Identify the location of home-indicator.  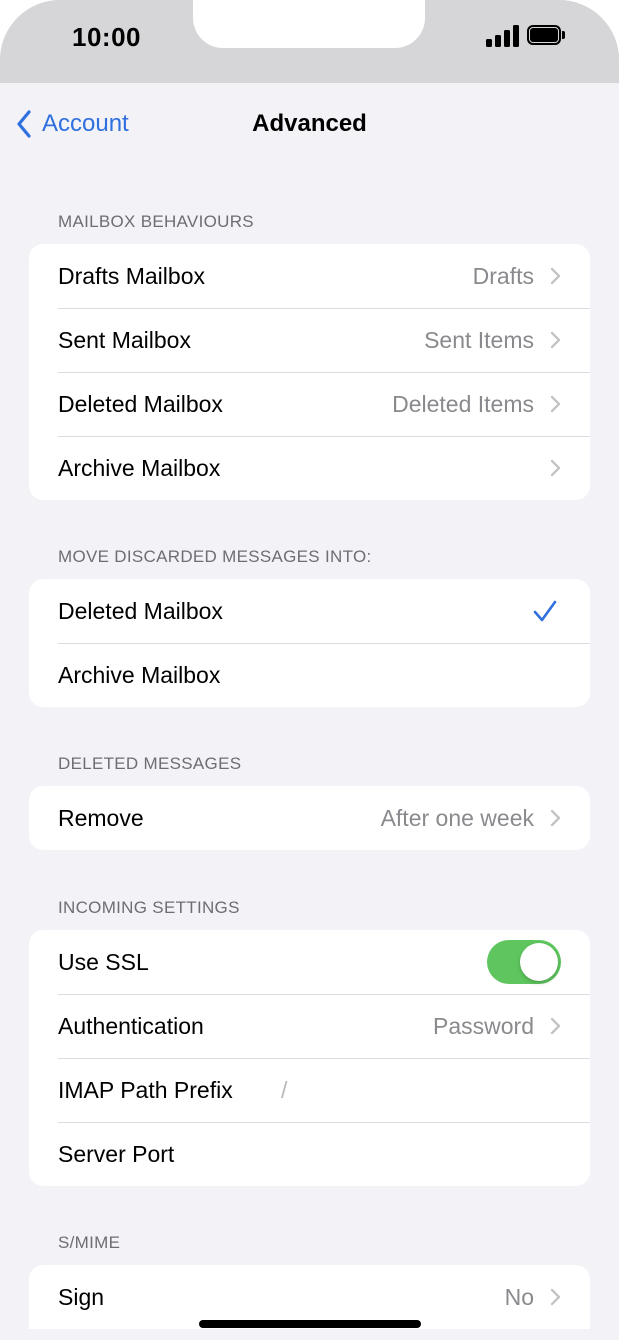
(310, 1324).